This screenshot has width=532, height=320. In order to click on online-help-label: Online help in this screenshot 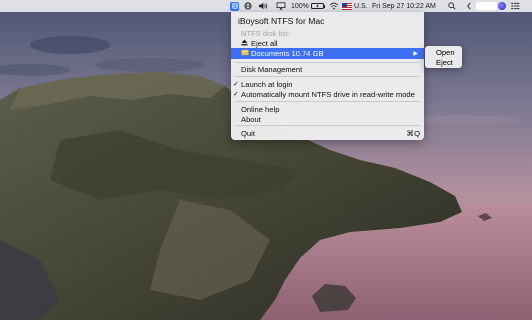, I will do `click(260, 109)`.